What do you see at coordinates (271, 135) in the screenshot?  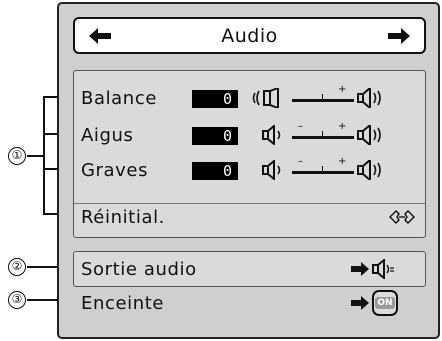 I see `treble-min-speaker-icon` at bounding box center [271, 135].